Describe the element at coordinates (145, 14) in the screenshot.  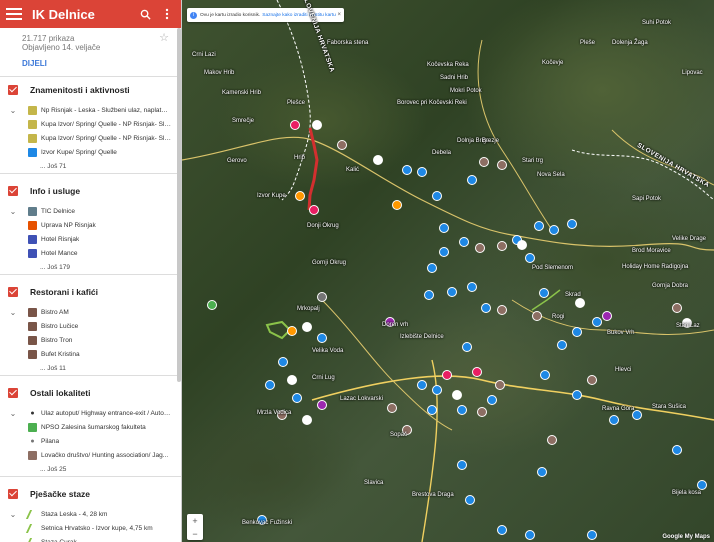
I see `search-icon` at that location.